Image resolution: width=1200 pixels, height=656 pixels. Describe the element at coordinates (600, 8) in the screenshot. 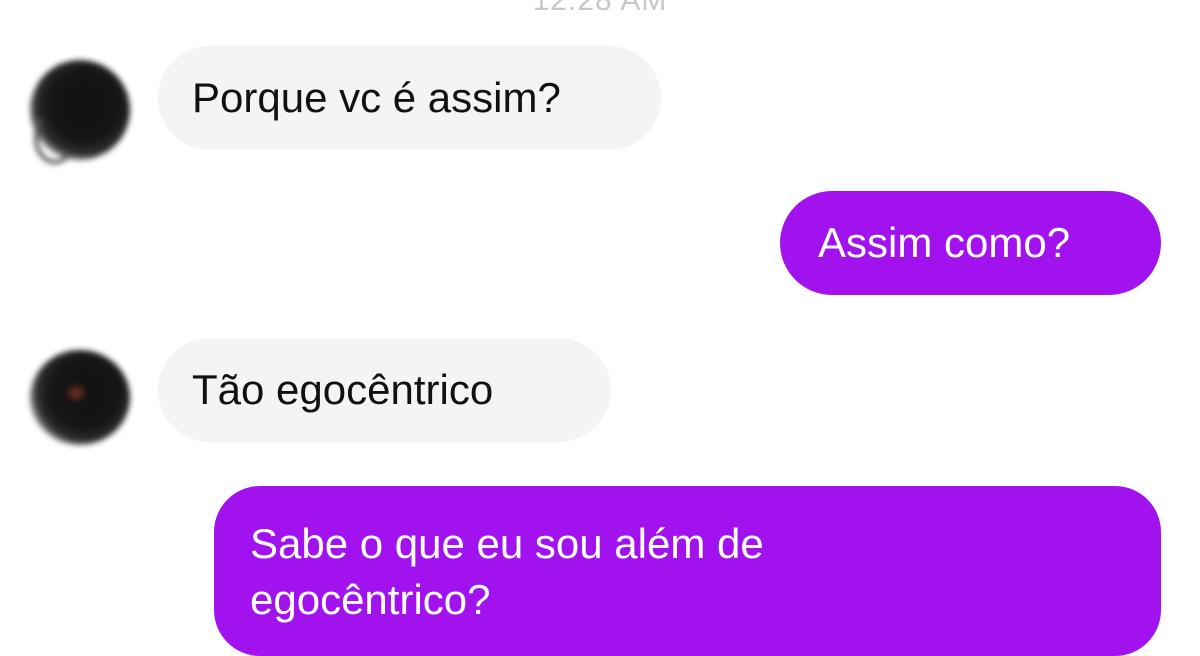

I see `message-timestamp: 12:28 AM` at that location.